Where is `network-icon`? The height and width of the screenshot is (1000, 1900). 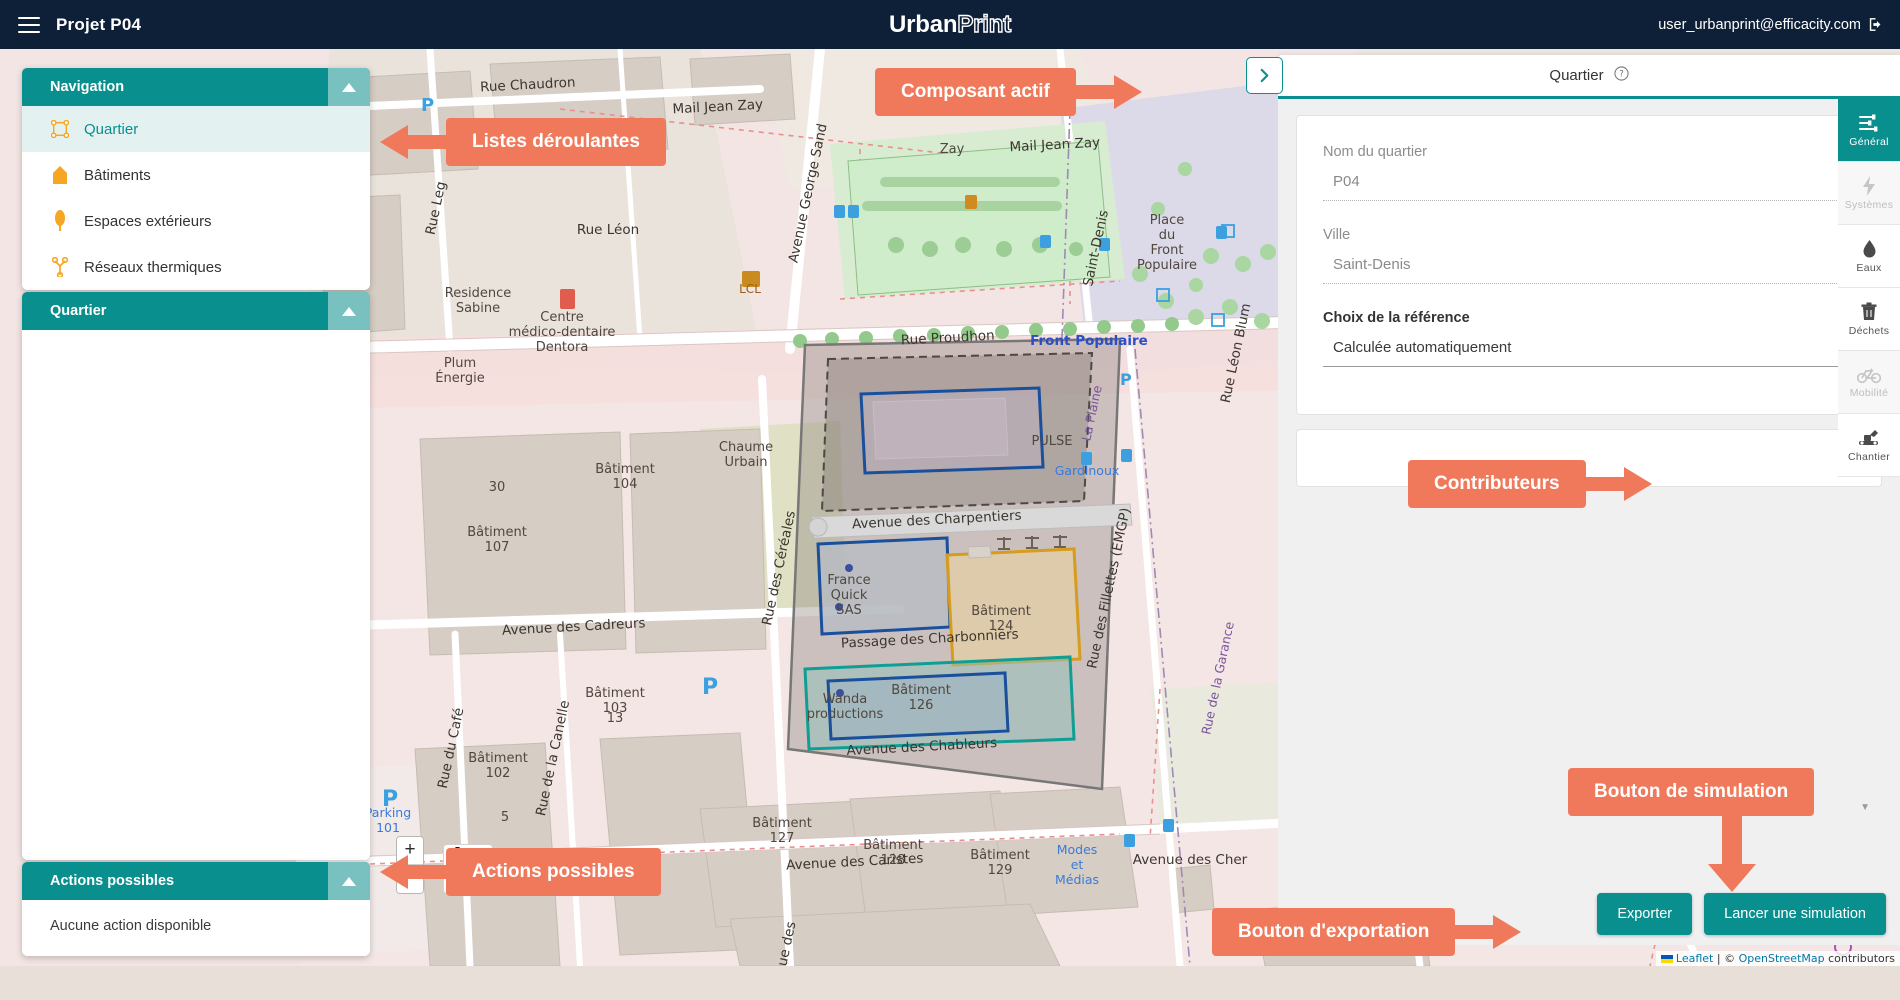
network-icon is located at coordinates (60, 267).